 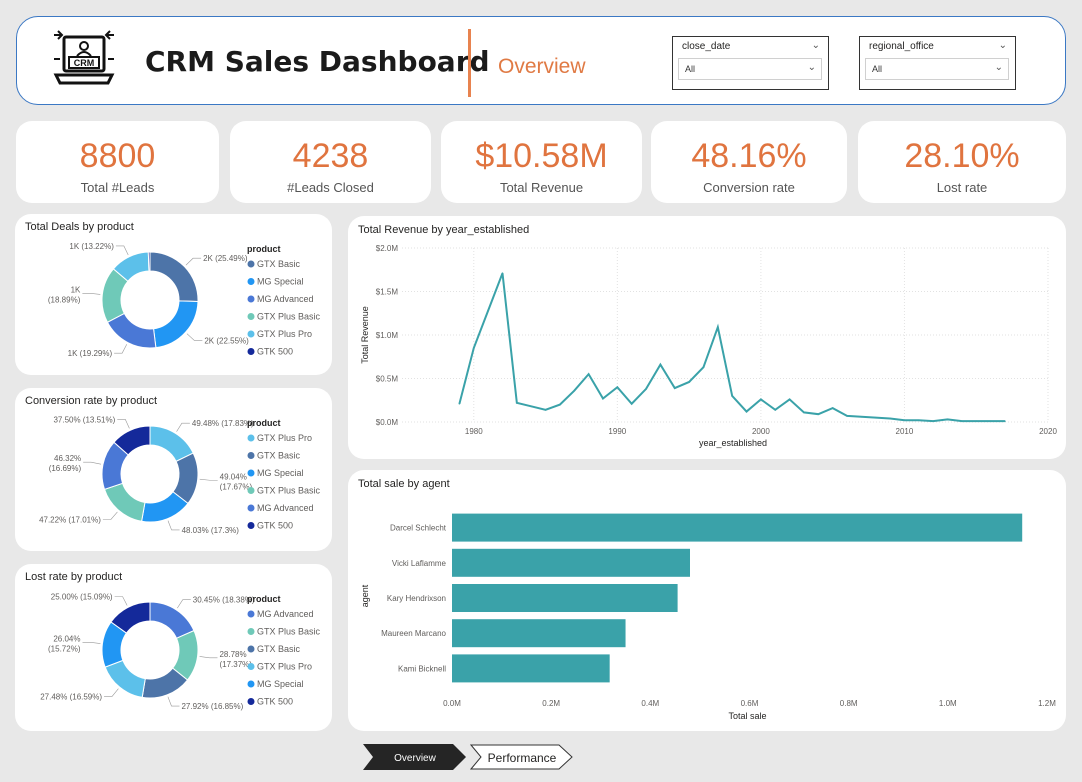 I want to click on x-tick-label: 2000, so click(x=761, y=431).